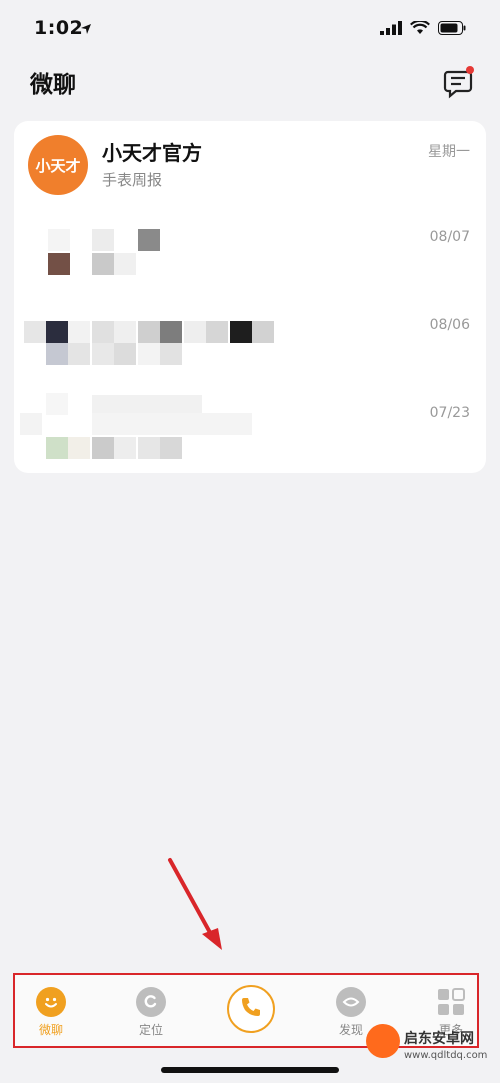 The image size is (500, 1083). Describe the element at coordinates (150, 1030) in the screenshot. I see `tab-label: 定位` at that location.